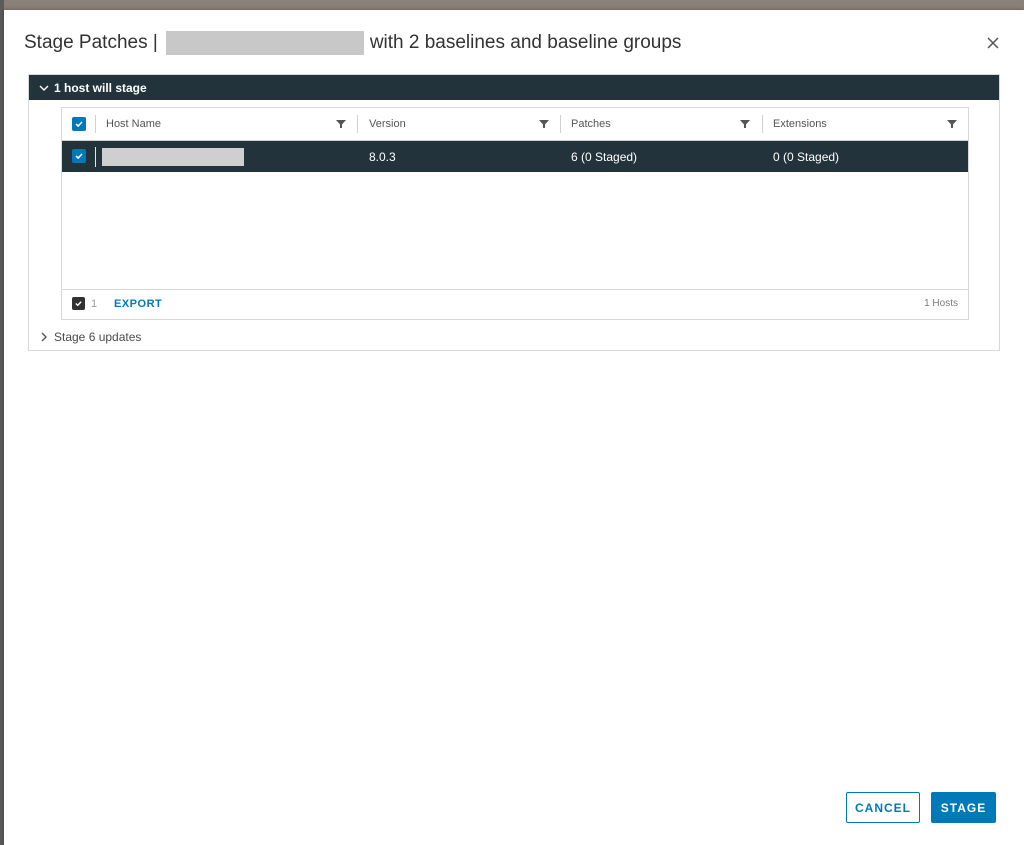 This screenshot has width=1024, height=845. What do you see at coordinates (95, 157) in the screenshot?
I see `row-separator` at bounding box center [95, 157].